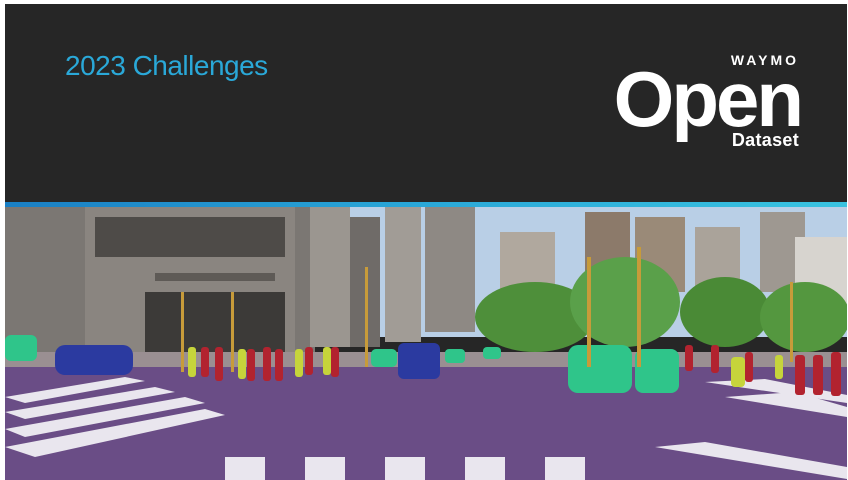  I want to click on vehicle-green-far, so click(455, 356).